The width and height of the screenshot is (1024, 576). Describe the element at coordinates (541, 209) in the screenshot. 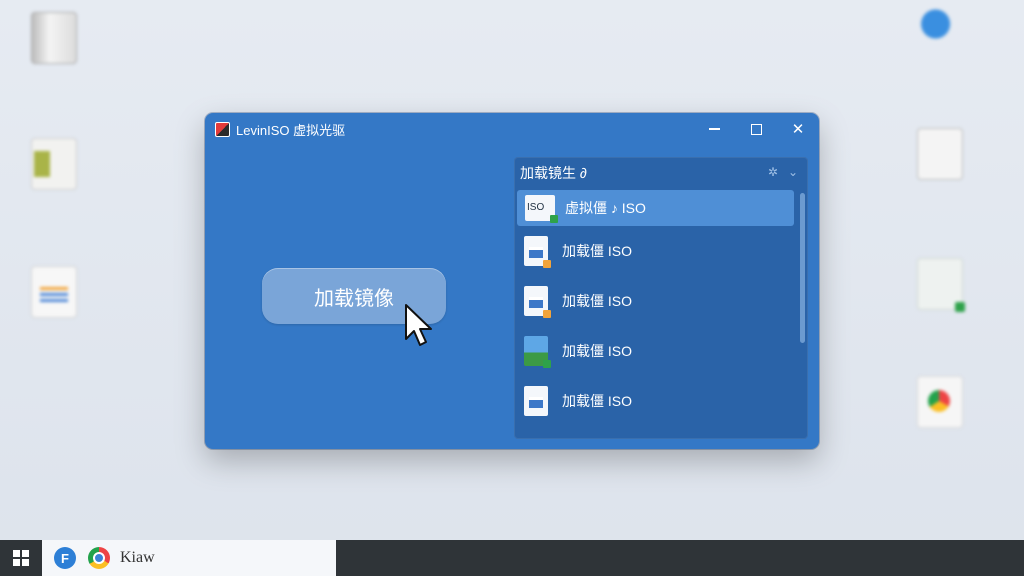

I see `iso-file-icon: ISO` at that location.